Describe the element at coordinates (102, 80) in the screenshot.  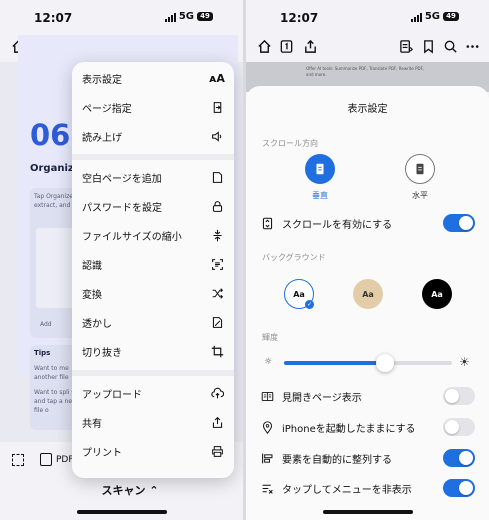
I see `menu-item-label: 表示設定` at that location.